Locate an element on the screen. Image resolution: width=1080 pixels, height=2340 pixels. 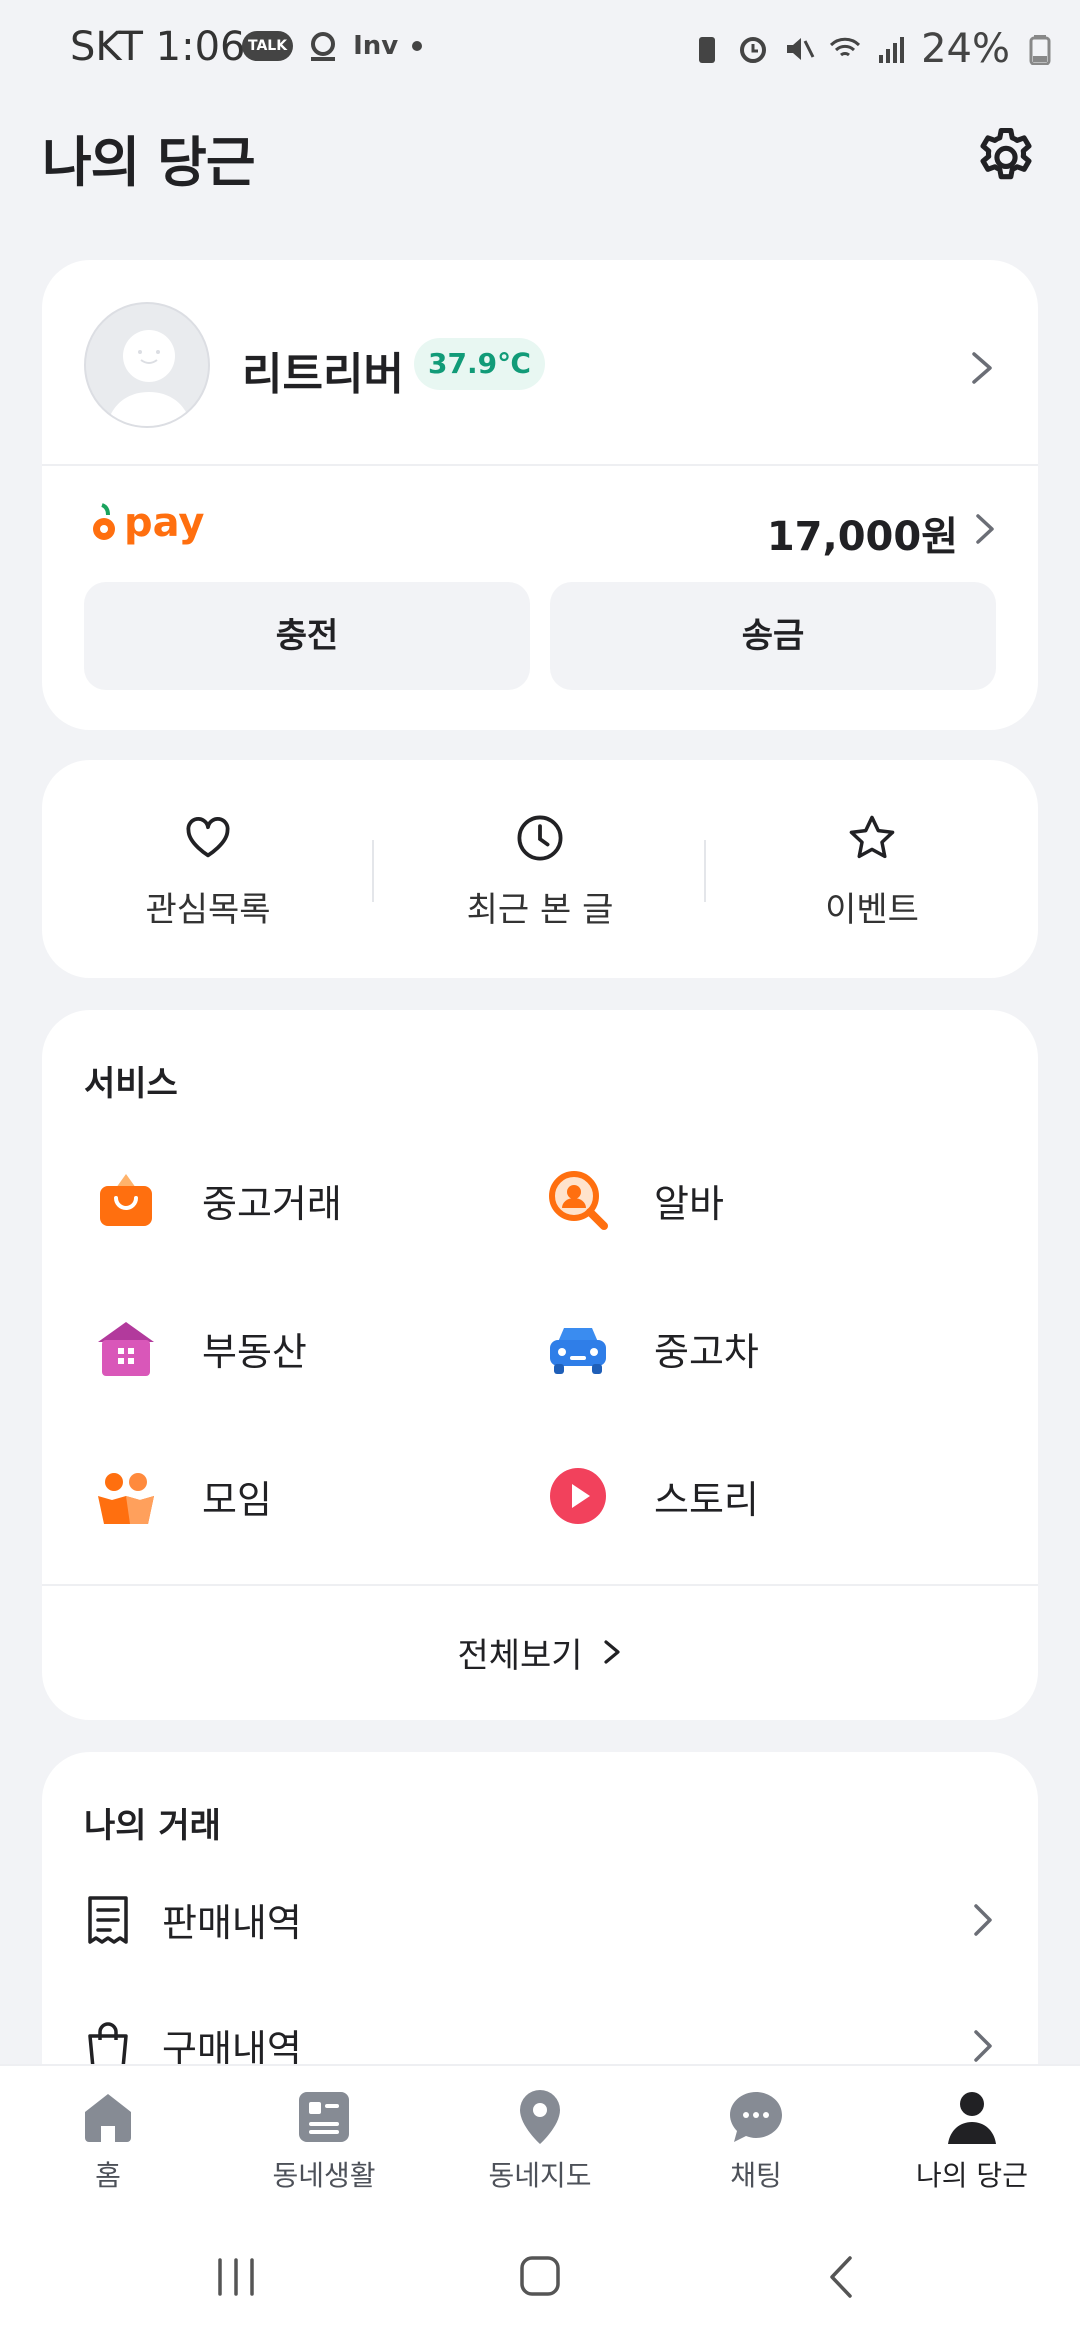
nav-map: 동네지도 is located at coordinates (540, 2140).